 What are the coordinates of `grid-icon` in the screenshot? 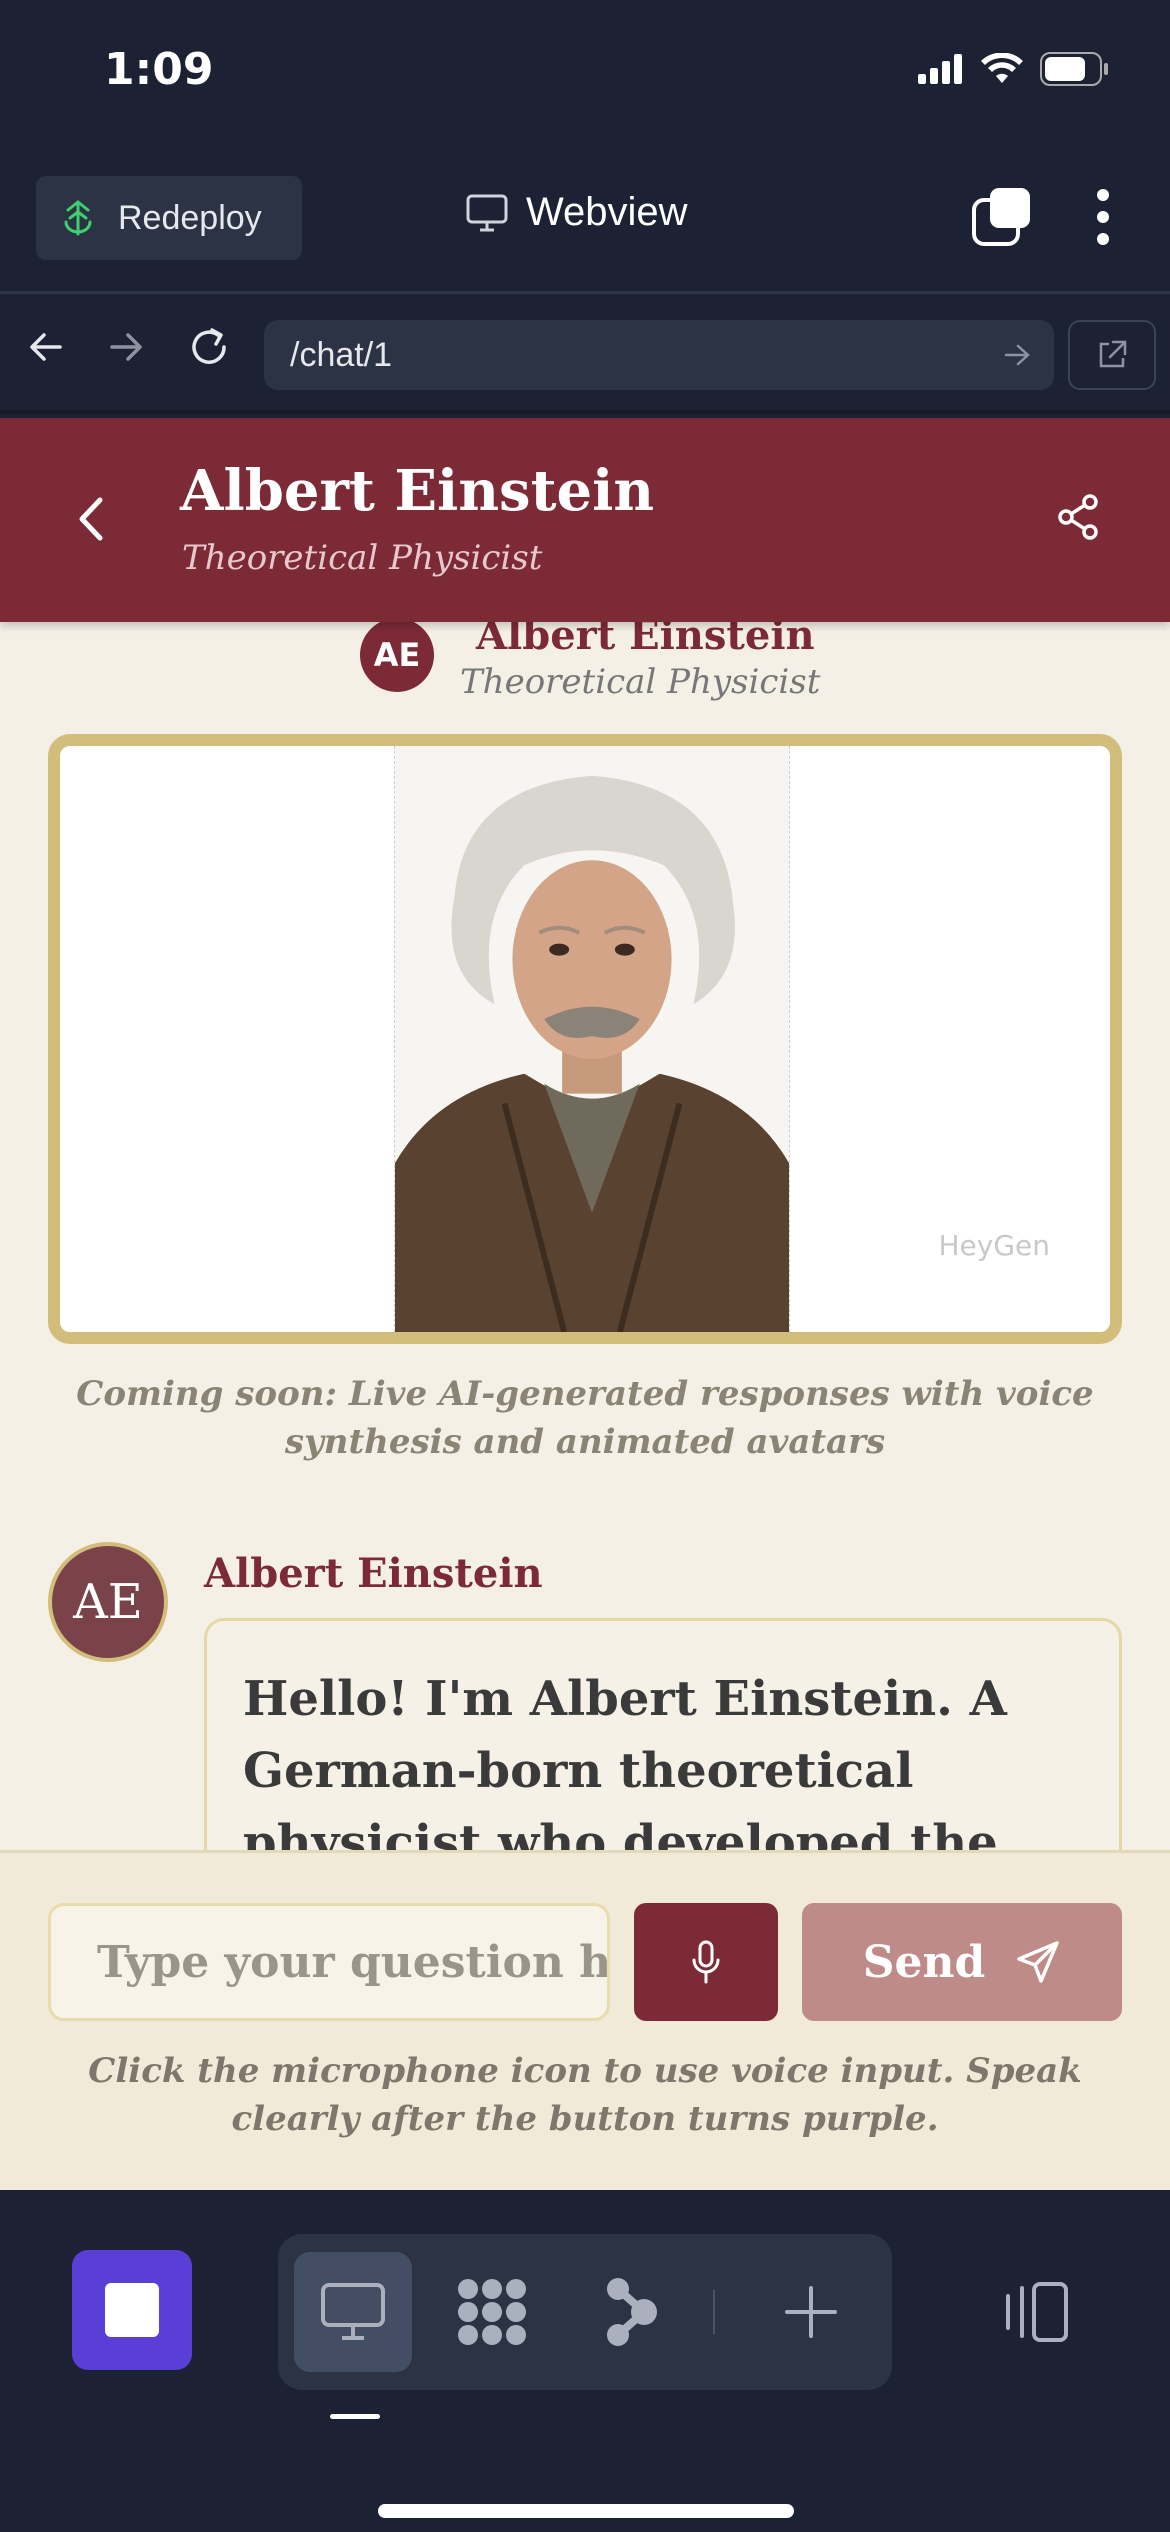 It's located at (492, 2312).